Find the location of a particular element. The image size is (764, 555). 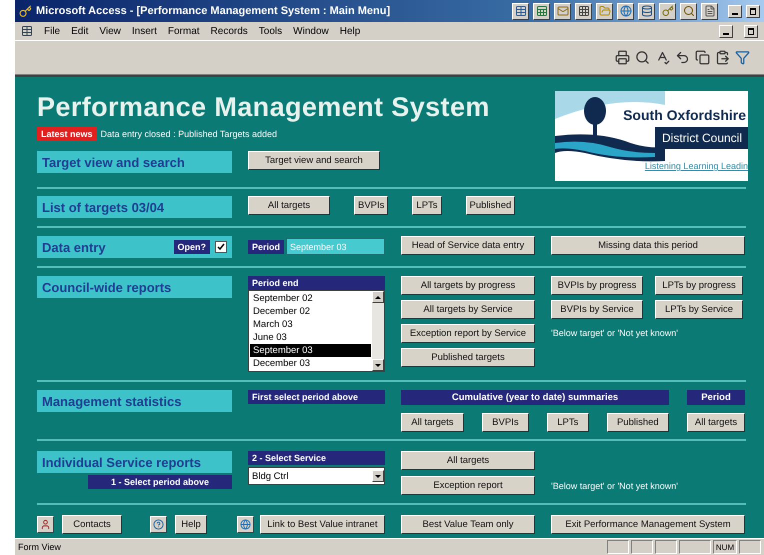

paste-icon is located at coordinates (722, 57).